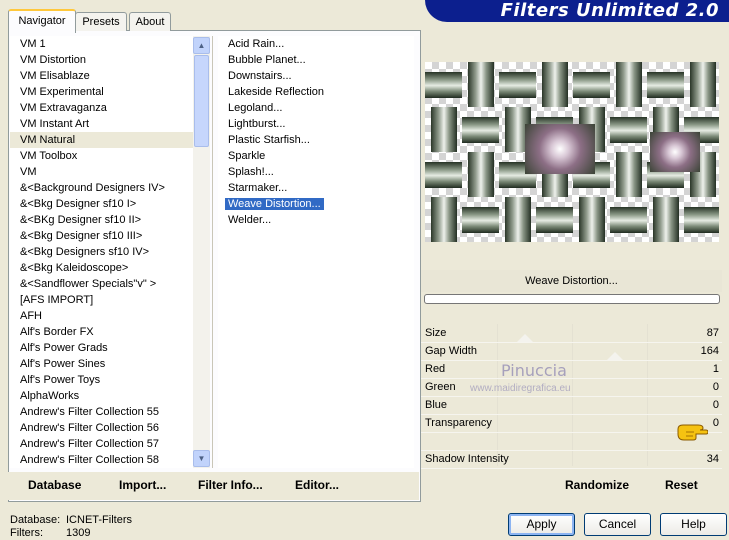 Image resolution: width=729 pixels, height=540 pixels. I want to click on app-title: Filters Unlimited 2.0, so click(609, 10).